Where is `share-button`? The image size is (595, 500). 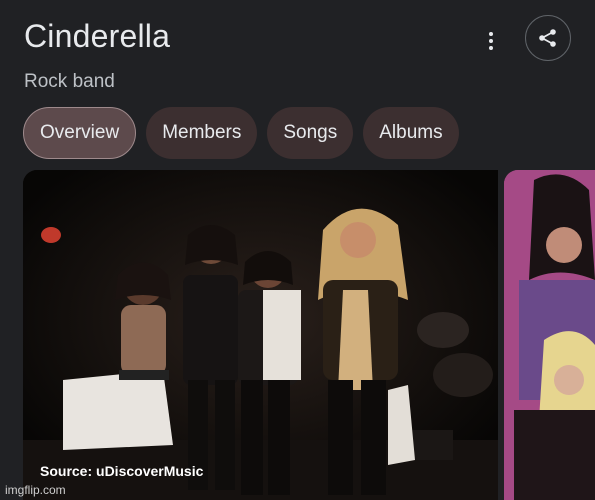 share-button is located at coordinates (548, 38).